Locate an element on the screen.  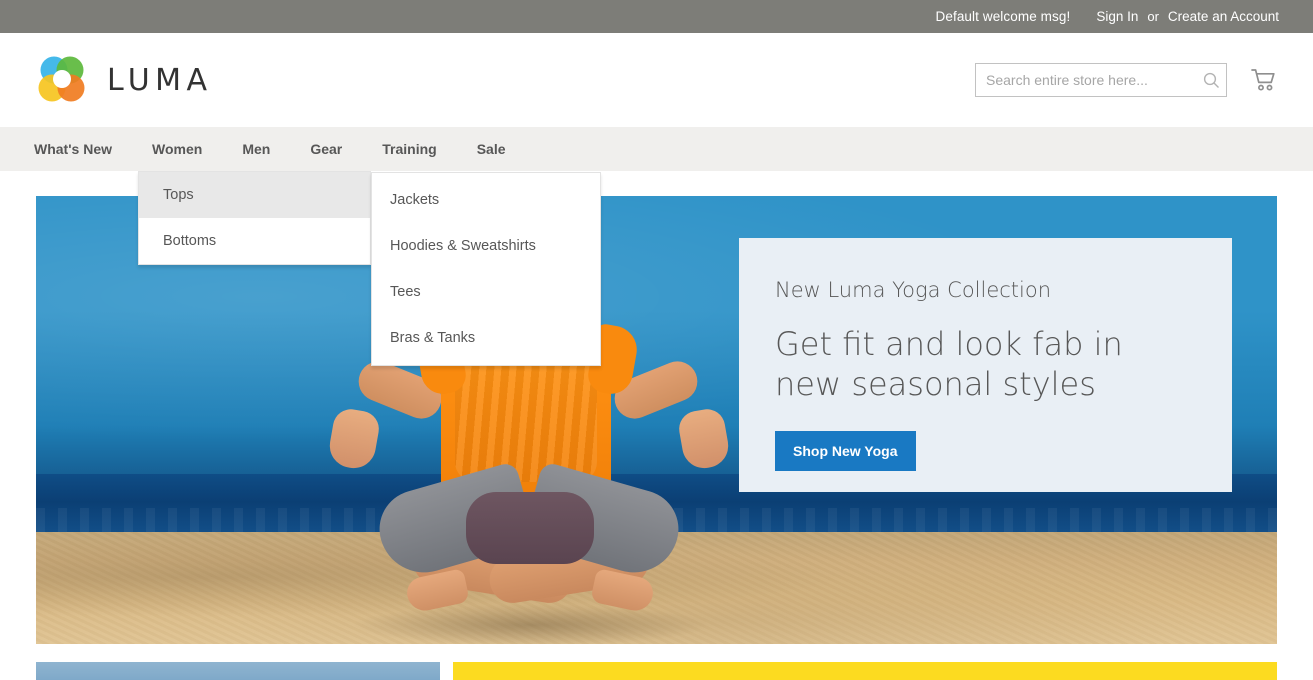
shop-new-yoga-button: Shop New Yoga is located at coordinates (845, 450).